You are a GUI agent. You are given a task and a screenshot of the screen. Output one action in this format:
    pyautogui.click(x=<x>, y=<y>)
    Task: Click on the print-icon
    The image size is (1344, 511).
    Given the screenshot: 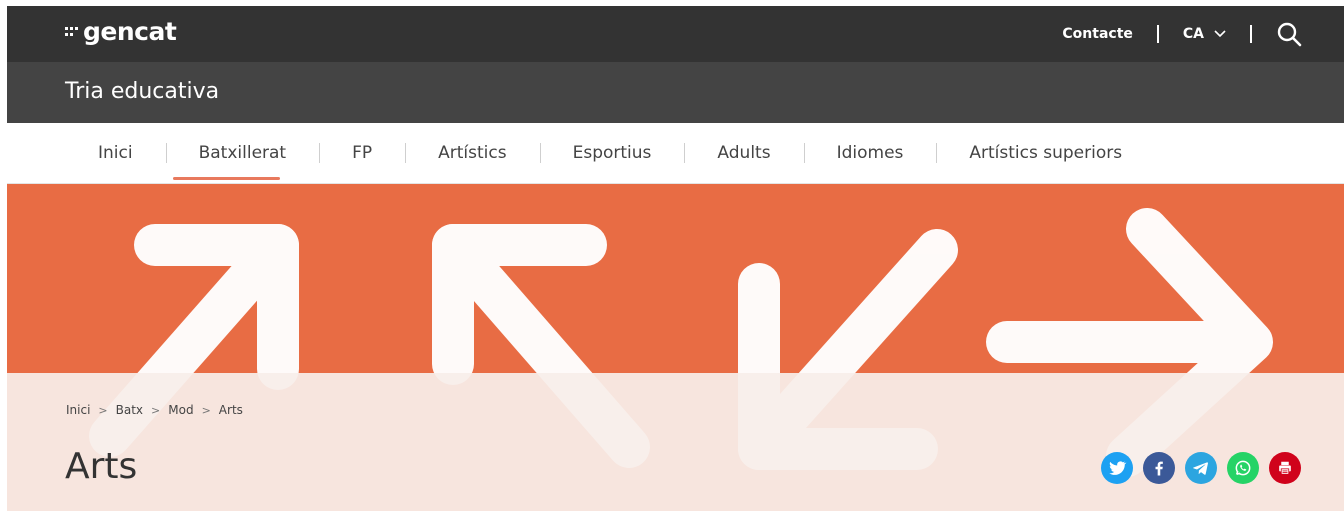 What is the action you would take?
    pyautogui.click(x=1285, y=468)
    